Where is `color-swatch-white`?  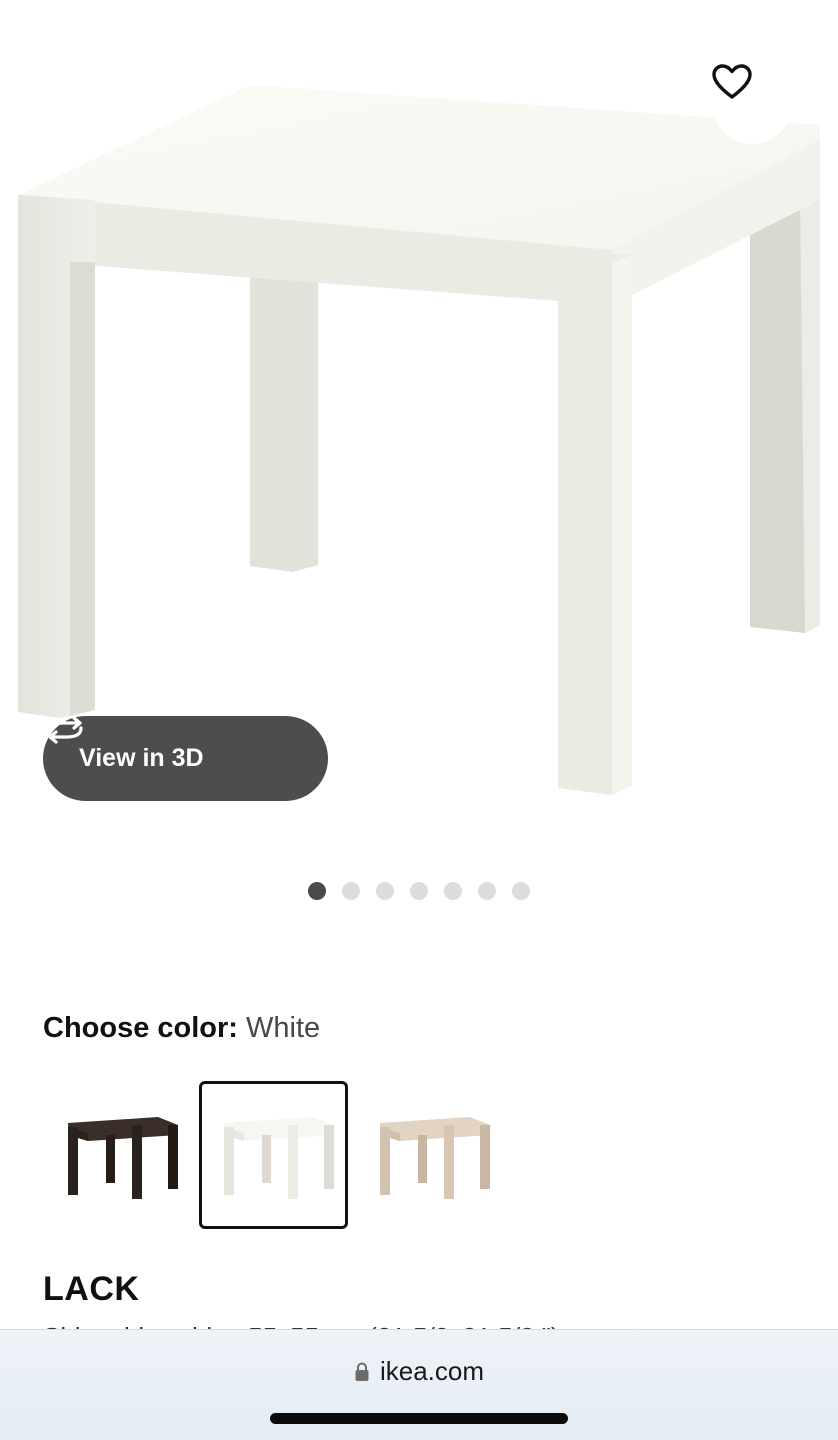 color-swatch-white is located at coordinates (273, 1155).